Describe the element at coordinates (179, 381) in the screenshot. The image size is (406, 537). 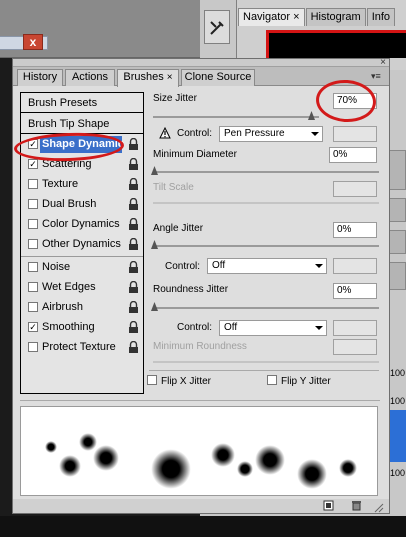
I see `flip-x-jitter-checkbox: Flip X Jitter` at that location.